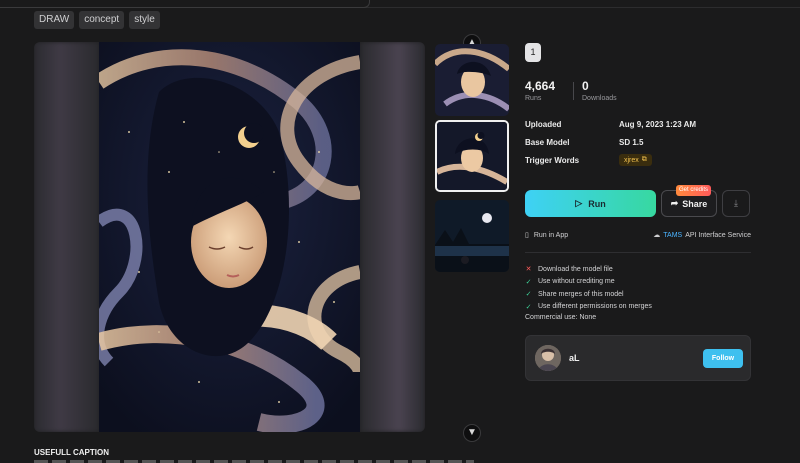  What do you see at coordinates (658, 124) in the screenshot?
I see `uploaded-value: Aug 9, 2023 1:23 AM` at bounding box center [658, 124].